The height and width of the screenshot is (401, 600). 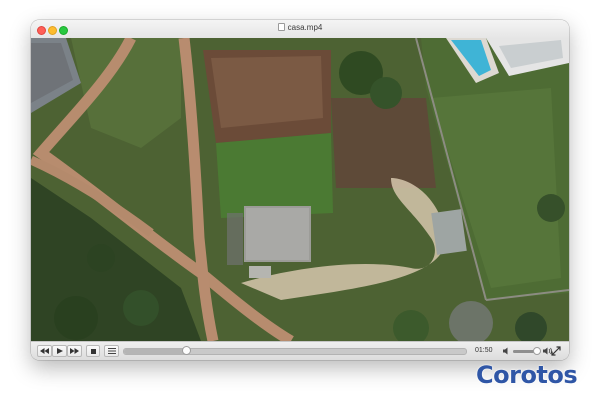 What do you see at coordinates (536, 351) in the screenshot?
I see `volume-knob` at bounding box center [536, 351].